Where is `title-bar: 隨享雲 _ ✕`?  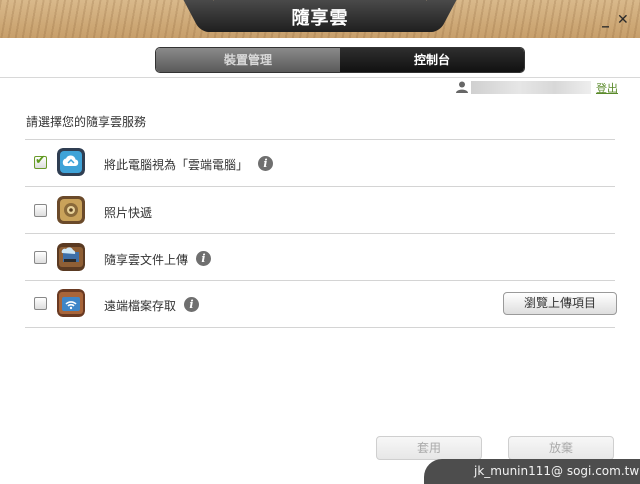 title-bar: 隨享雲 _ ✕ is located at coordinates (320, 19).